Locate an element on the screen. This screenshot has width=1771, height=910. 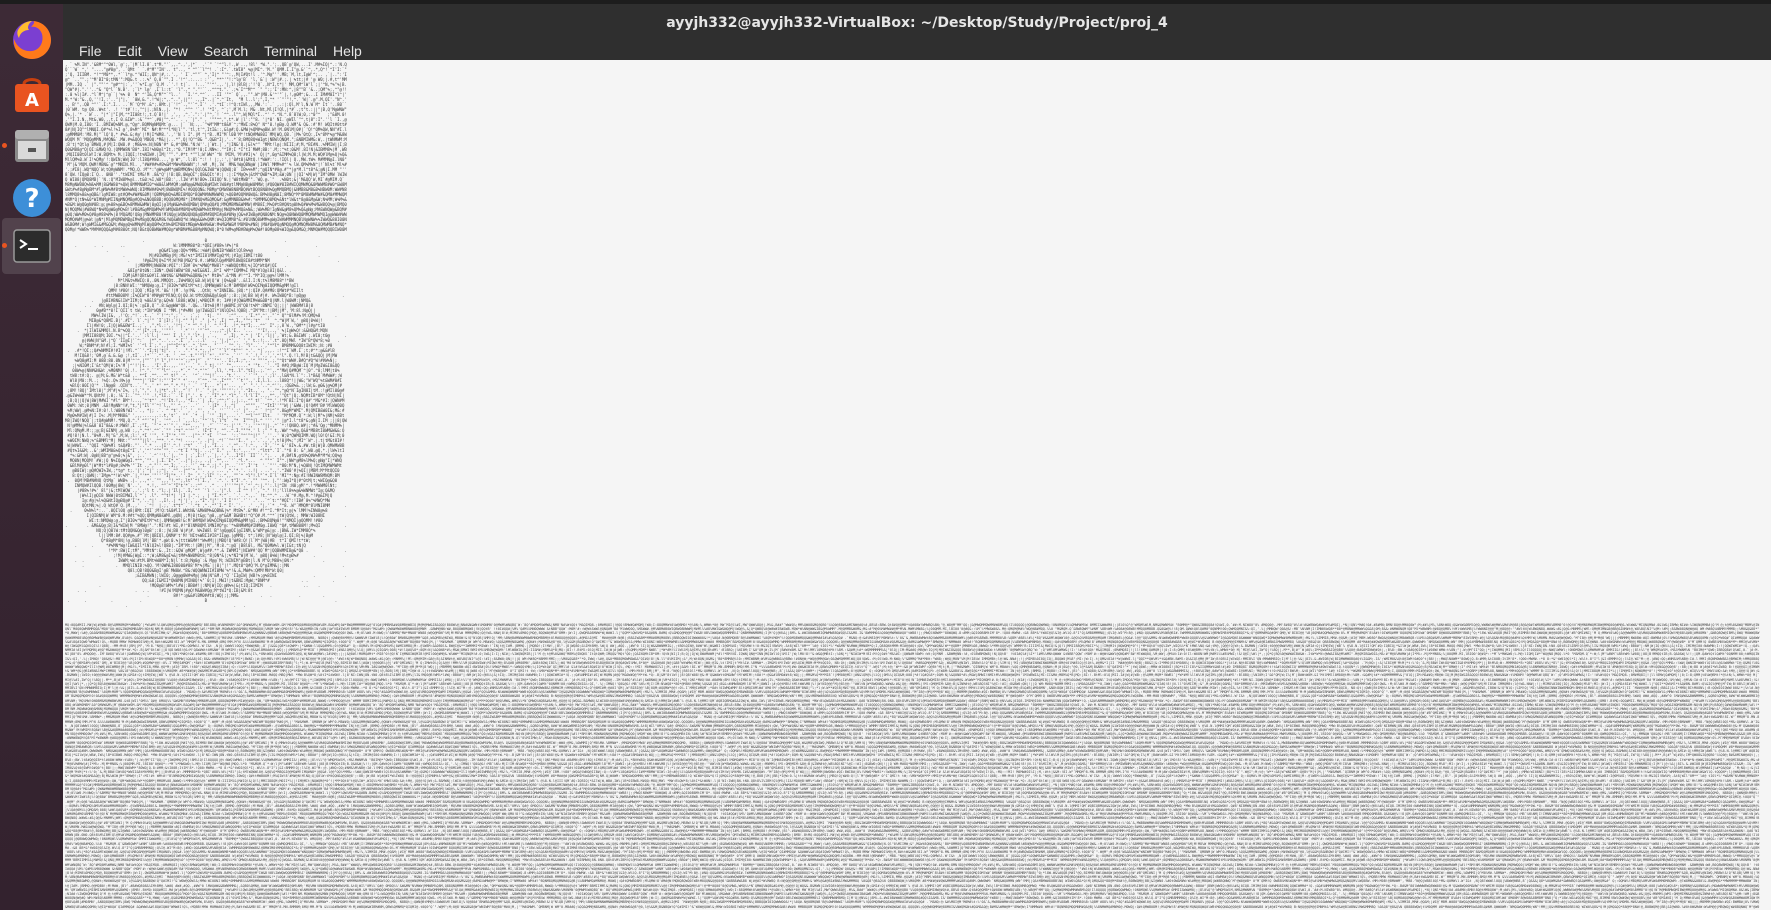
software-store-icon: A is located at coordinates (31, 95).